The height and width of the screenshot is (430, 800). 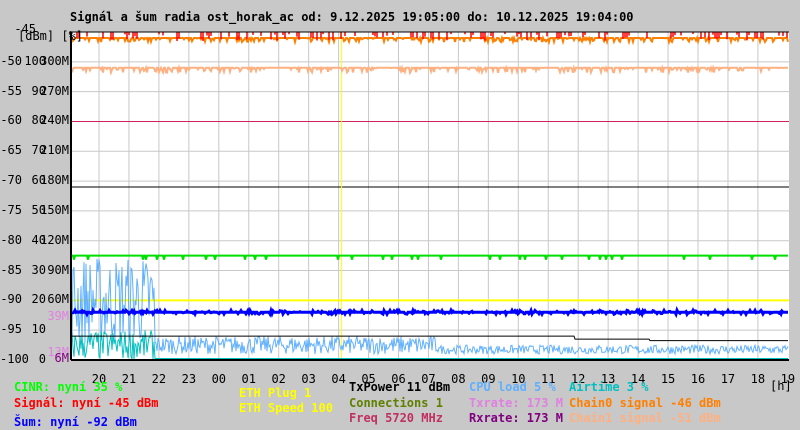 I want to click on y-tick-rate: 150M, so click(x=54, y=209).